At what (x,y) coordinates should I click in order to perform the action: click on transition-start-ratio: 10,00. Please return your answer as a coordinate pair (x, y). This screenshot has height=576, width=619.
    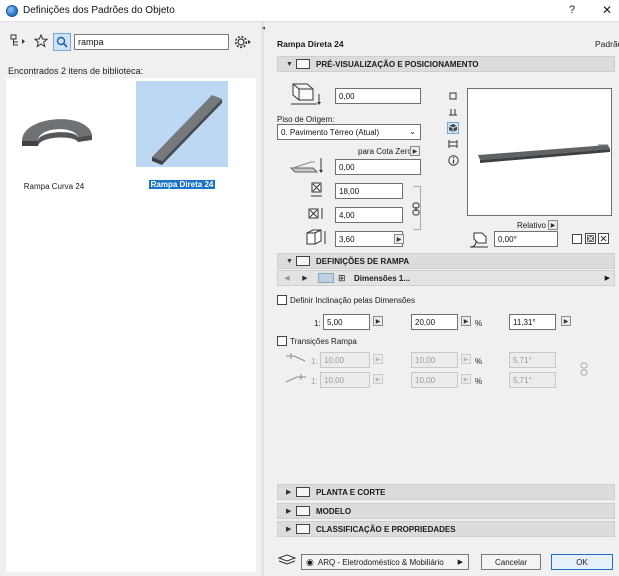
    Looking at the image, I should click on (345, 360).